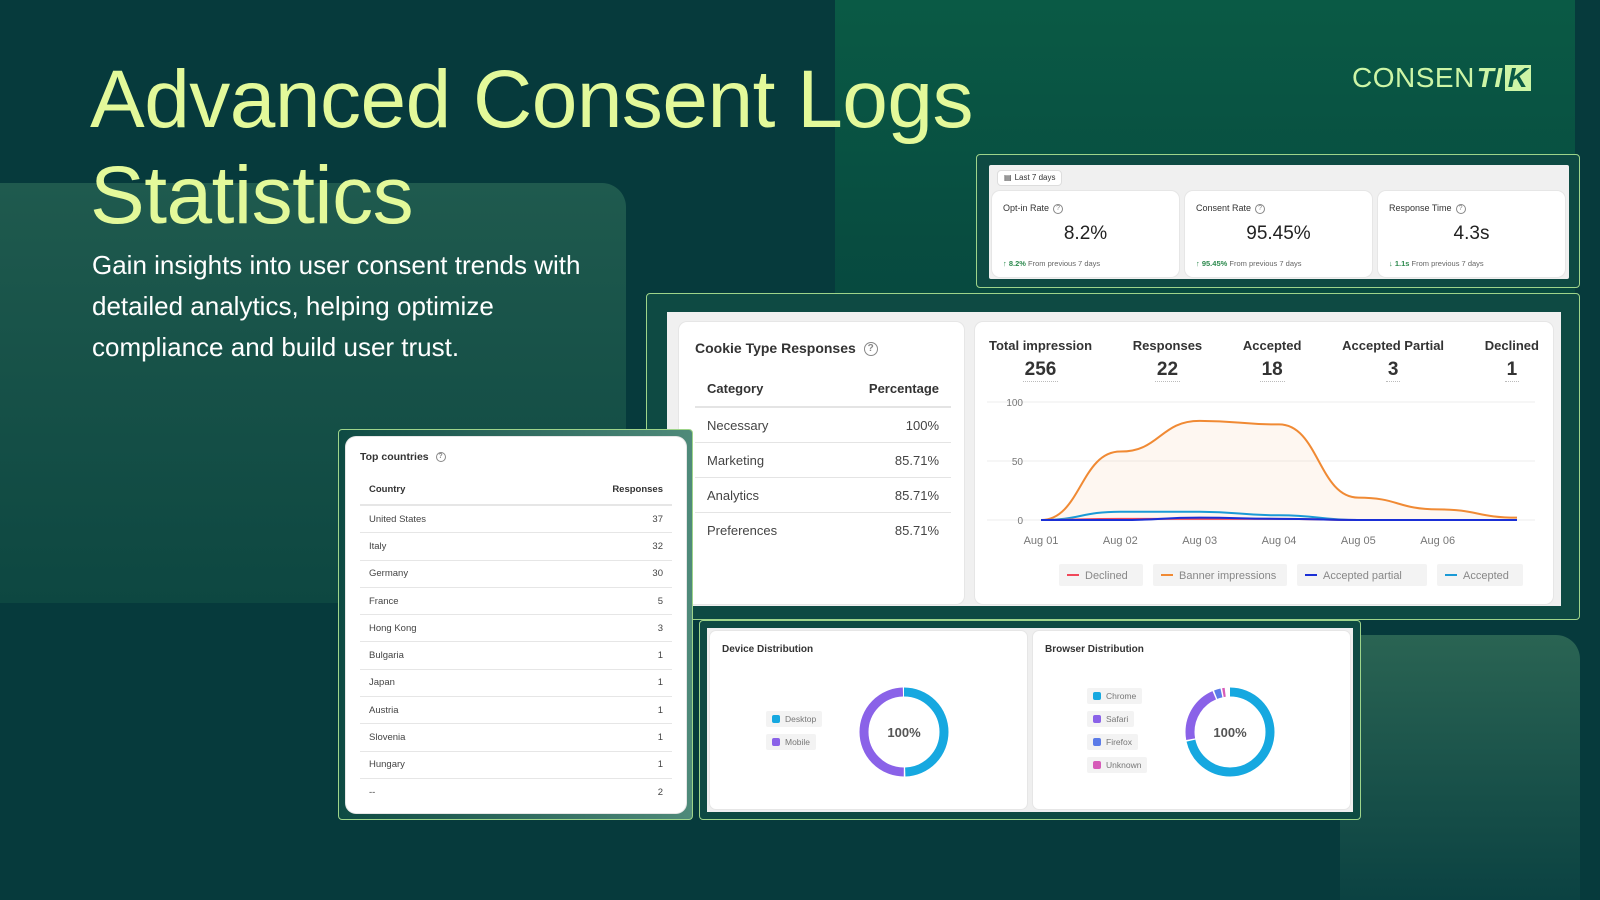 The height and width of the screenshot is (900, 1600). I want to click on legend-item-chrome: Chrome, so click(1115, 696).